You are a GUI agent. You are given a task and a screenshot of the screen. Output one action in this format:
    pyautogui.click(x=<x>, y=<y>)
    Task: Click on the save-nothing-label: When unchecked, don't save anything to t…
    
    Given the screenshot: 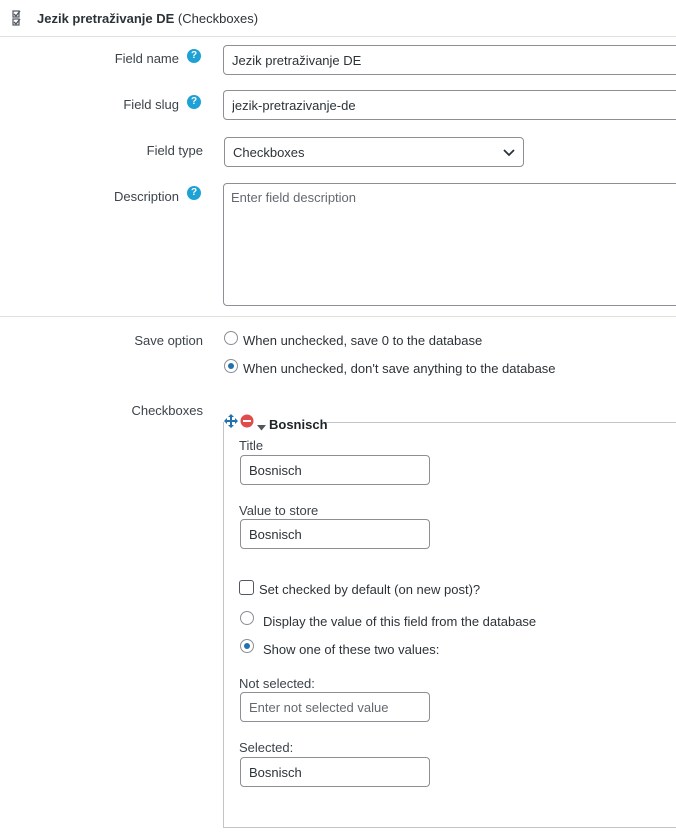 What is the action you would take?
    pyautogui.click(x=399, y=368)
    